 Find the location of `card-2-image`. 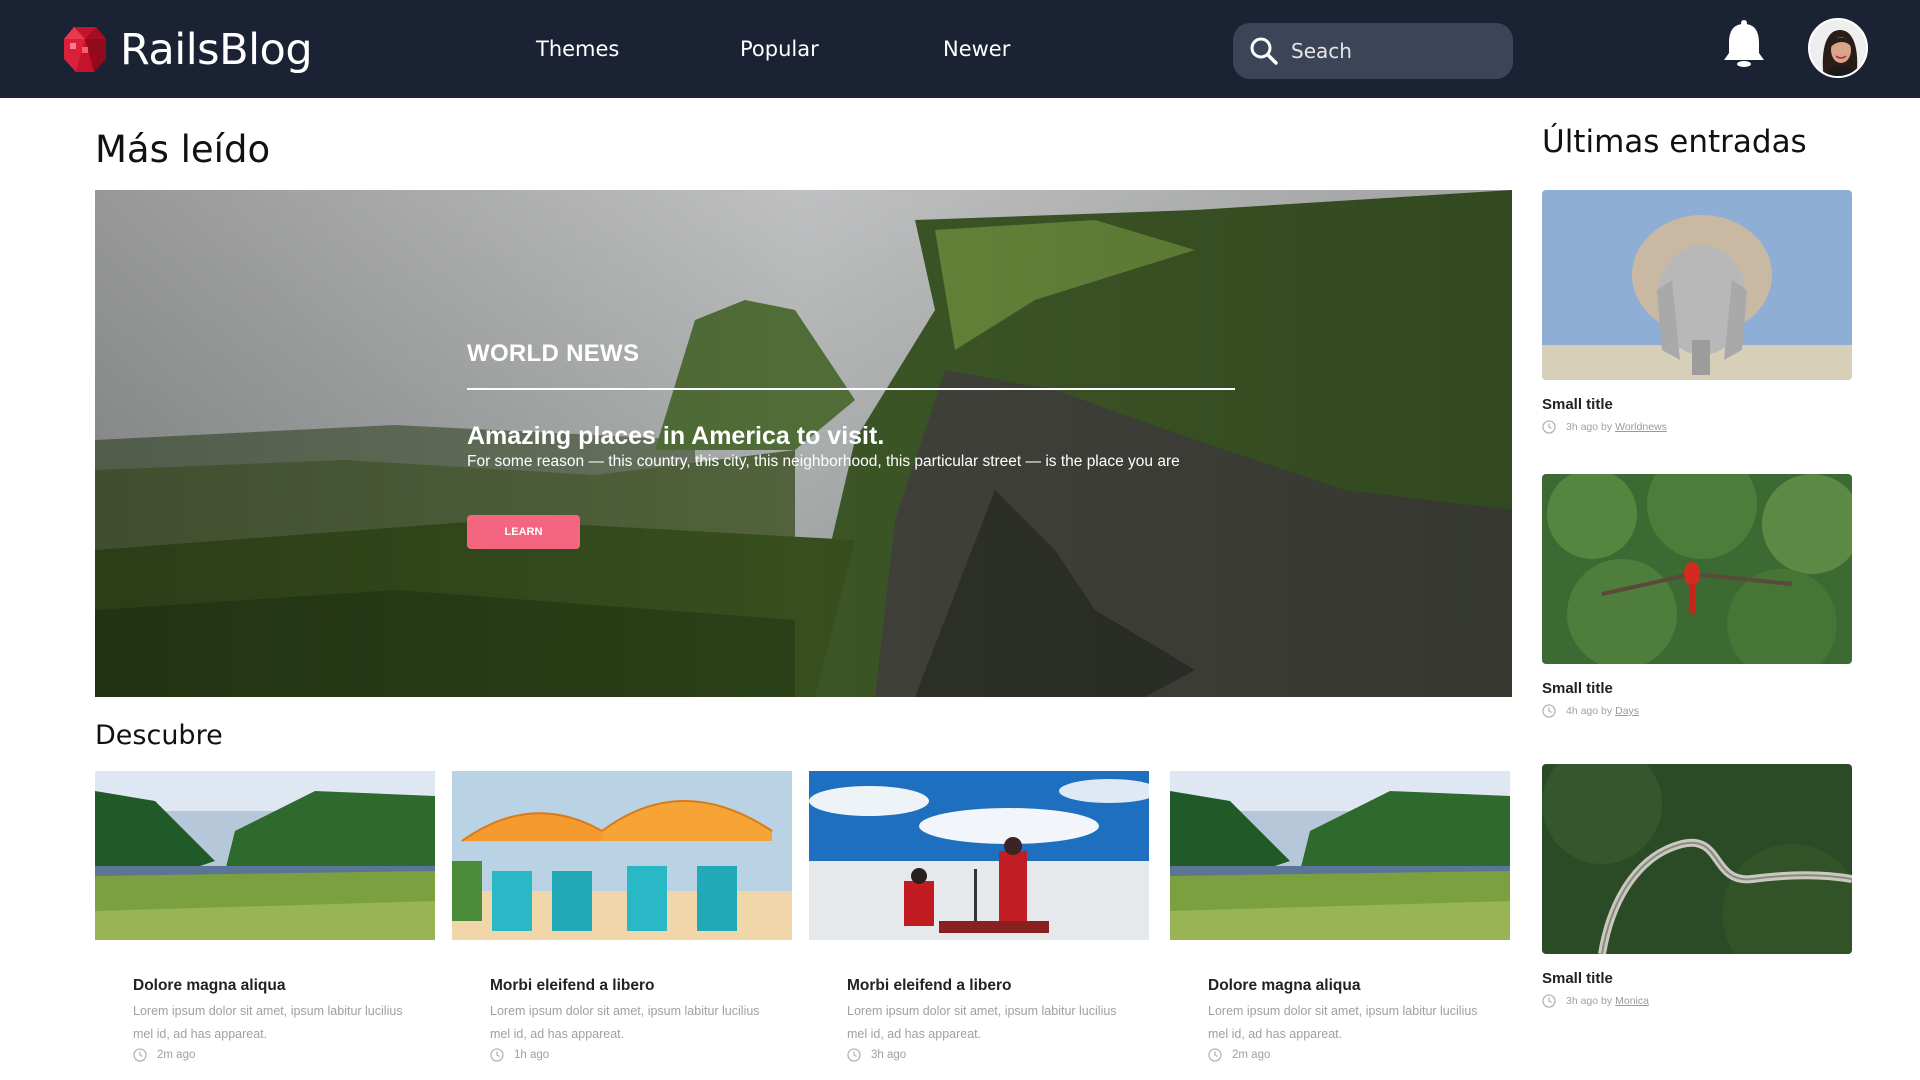

card-2-image is located at coordinates (622, 855).